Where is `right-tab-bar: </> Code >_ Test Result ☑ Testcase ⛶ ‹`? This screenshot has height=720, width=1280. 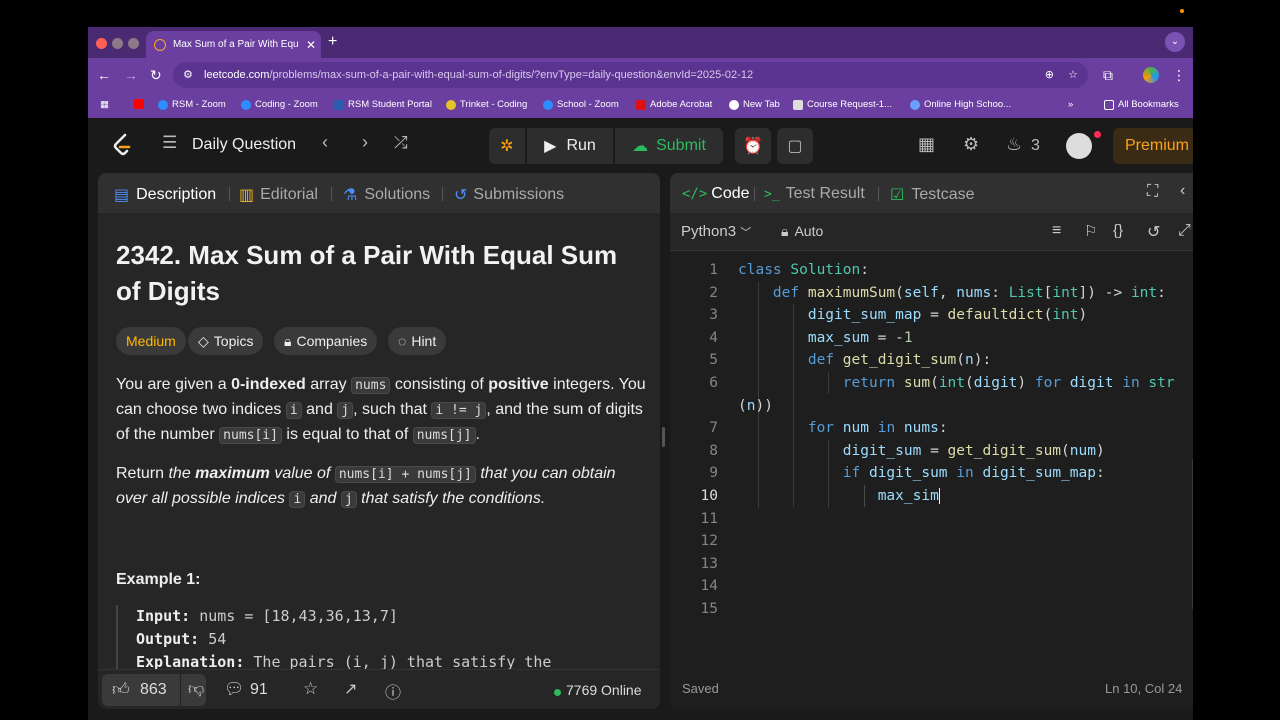
right-tab-bar: </> Code >_ Test Result ☑ Testcase ⛶ ‹ is located at coordinates (931, 193).